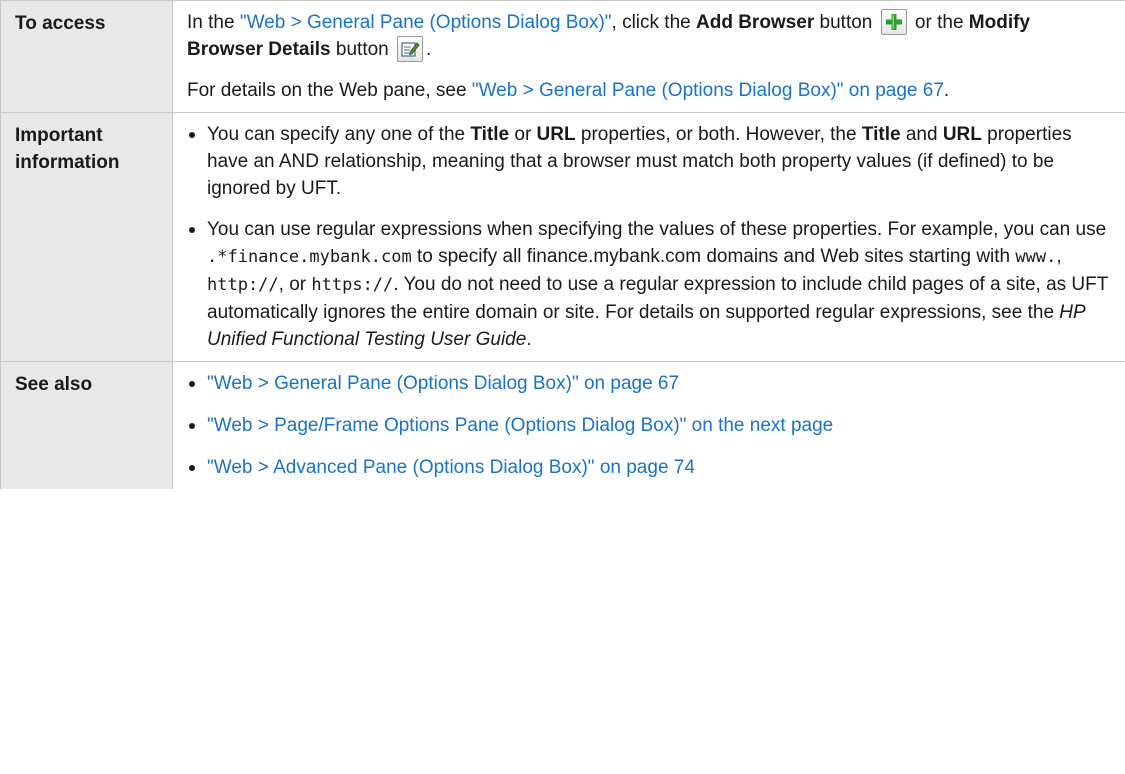 This screenshot has width=1125, height=774. What do you see at coordinates (86, 425) in the screenshot?
I see `row-label-see-also: See also` at bounding box center [86, 425].